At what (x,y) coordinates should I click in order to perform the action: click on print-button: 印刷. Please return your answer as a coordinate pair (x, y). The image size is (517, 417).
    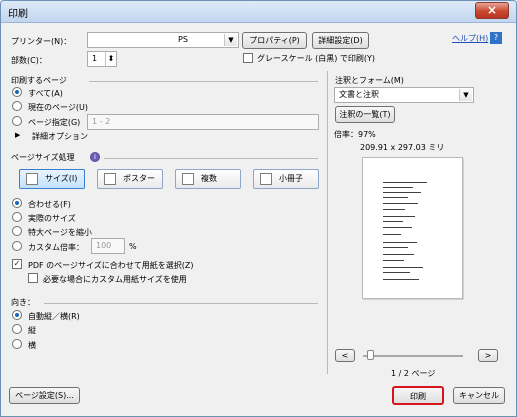
    Looking at the image, I should click on (418, 395).